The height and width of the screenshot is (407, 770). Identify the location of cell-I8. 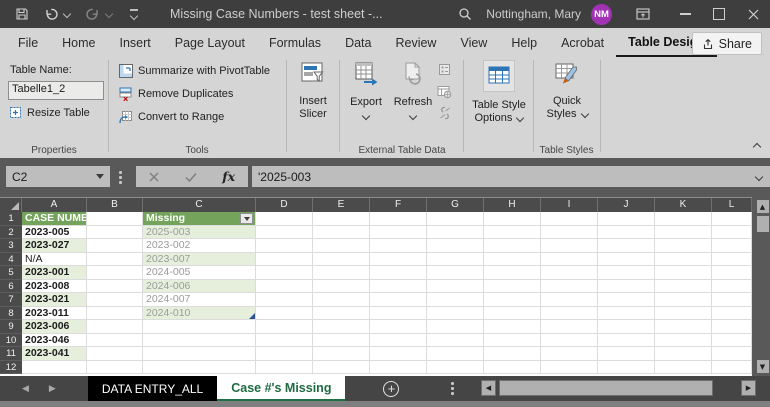
(569, 313).